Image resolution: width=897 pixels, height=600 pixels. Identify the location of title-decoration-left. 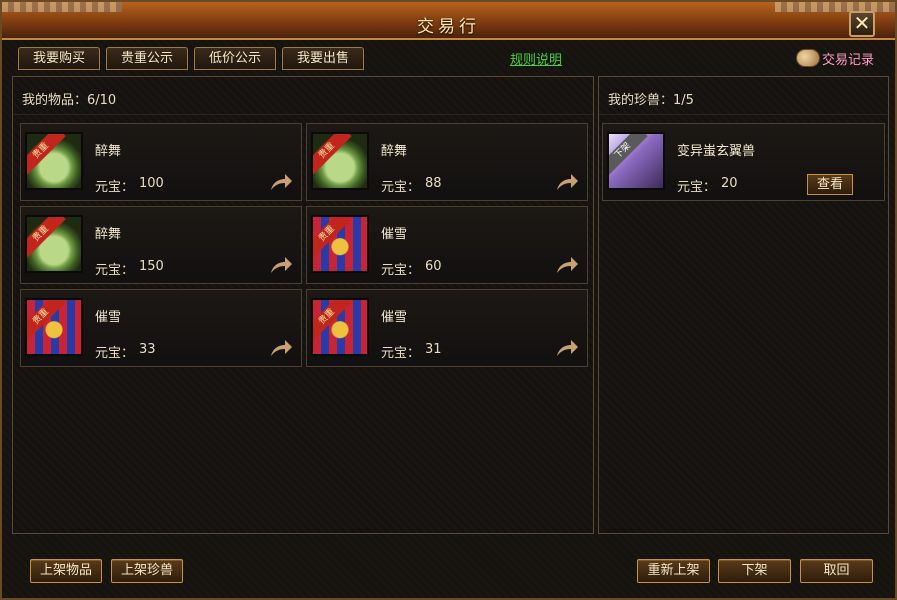
(62, 7).